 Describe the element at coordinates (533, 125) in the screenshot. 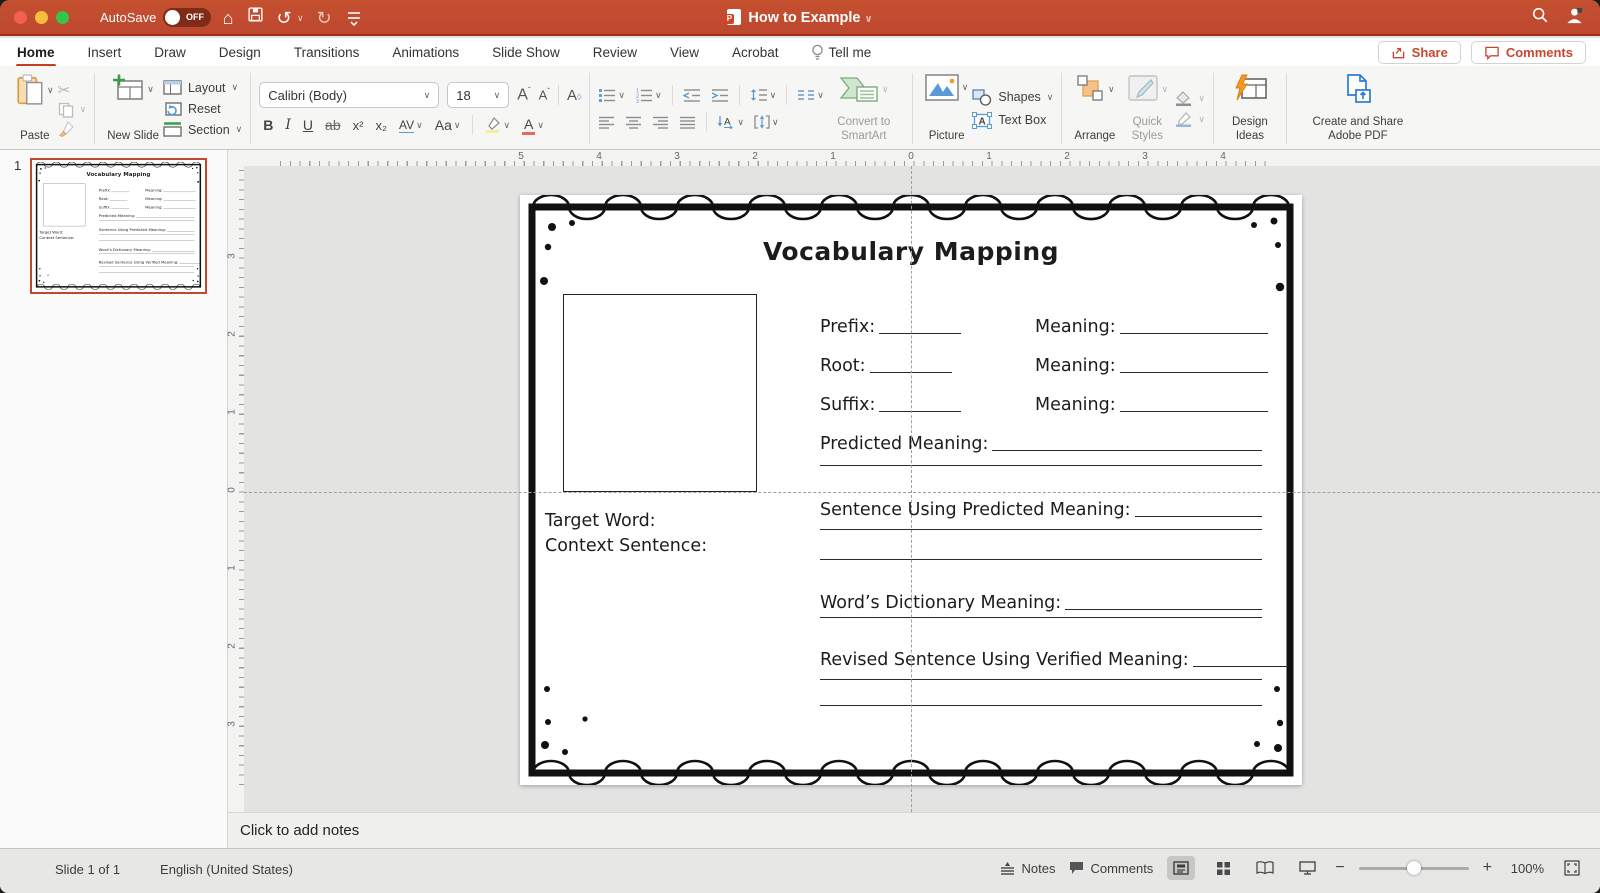

I see `font-color-button: A ∨` at that location.